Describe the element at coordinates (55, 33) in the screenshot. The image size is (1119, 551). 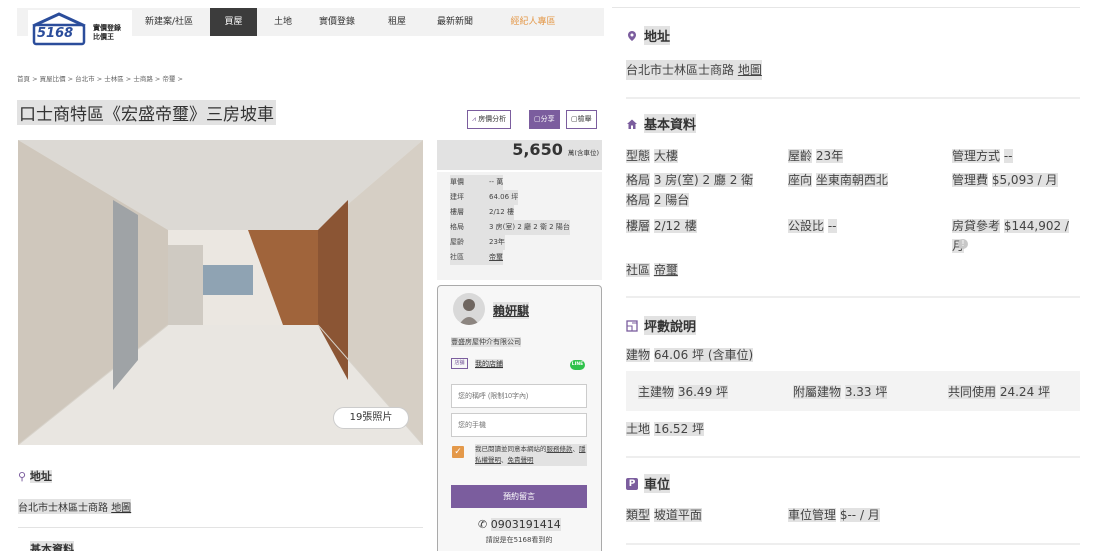
I see `logo-text: 5168` at that location.